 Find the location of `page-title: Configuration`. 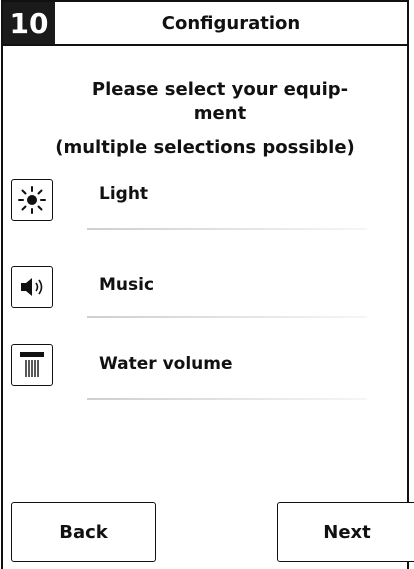

page-title: Configuration is located at coordinates (231, 23).